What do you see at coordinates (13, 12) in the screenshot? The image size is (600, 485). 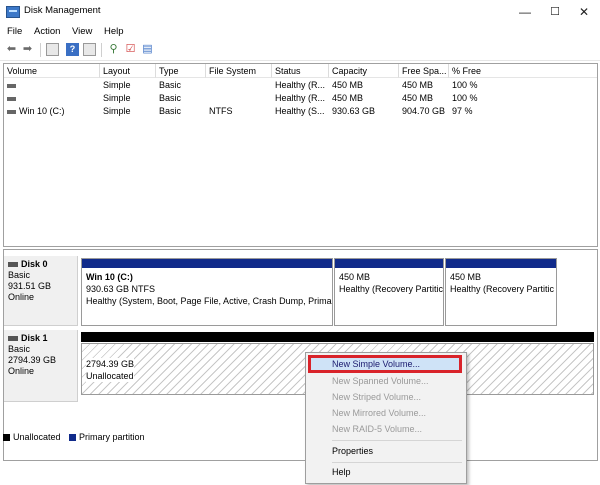 I see `disk-management-icon` at bounding box center [13, 12].